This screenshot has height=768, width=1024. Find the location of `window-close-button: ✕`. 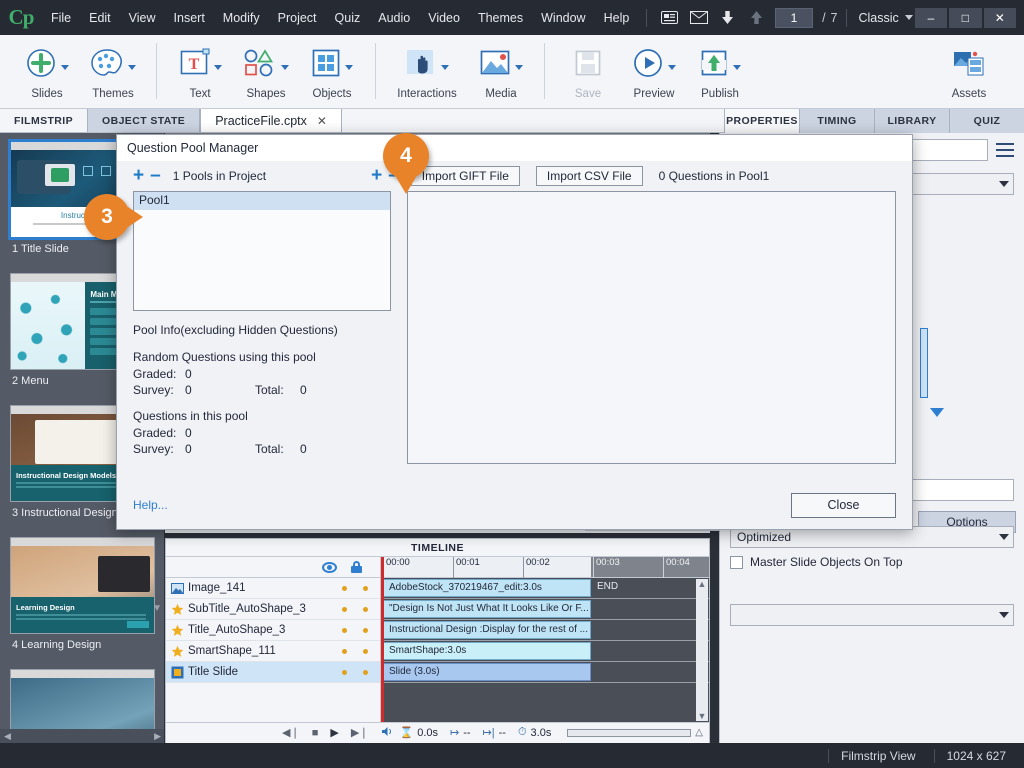

window-close-button: ✕ is located at coordinates (1000, 17).